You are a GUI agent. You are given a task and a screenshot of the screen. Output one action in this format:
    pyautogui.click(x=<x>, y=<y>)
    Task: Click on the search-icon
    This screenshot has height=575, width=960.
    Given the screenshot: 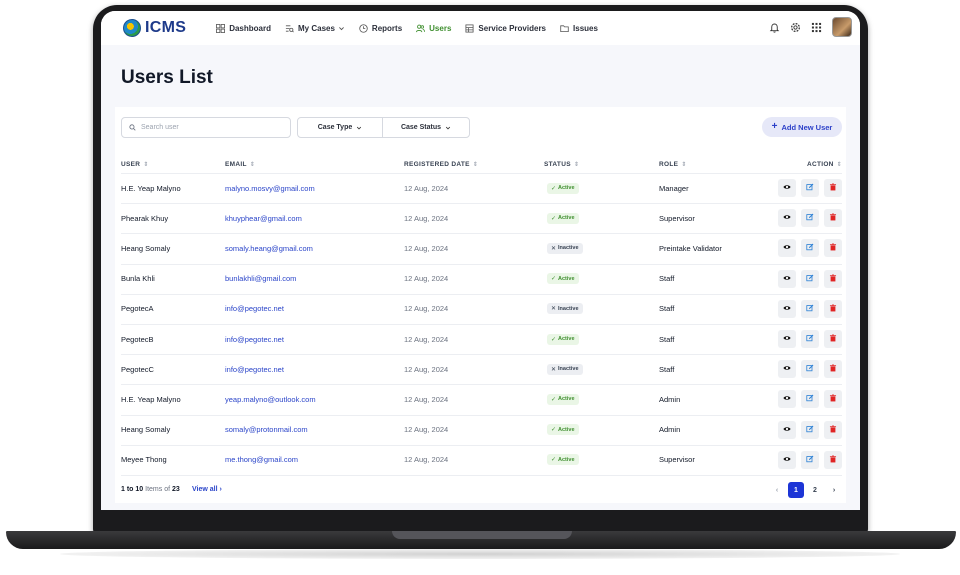 What is the action you would take?
    pyautogui.click(x=132, y=127)
    